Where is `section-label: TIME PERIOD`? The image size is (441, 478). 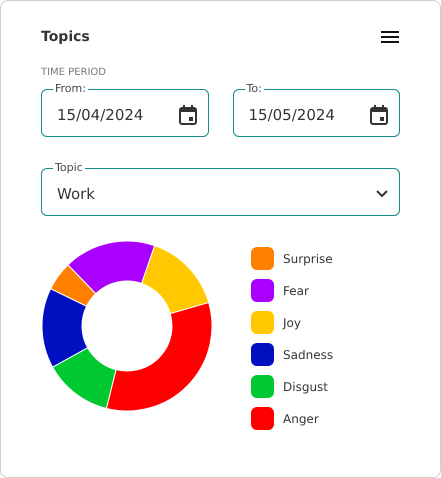
section-label: TIME PERIOD is located at coordinates (74, 72).